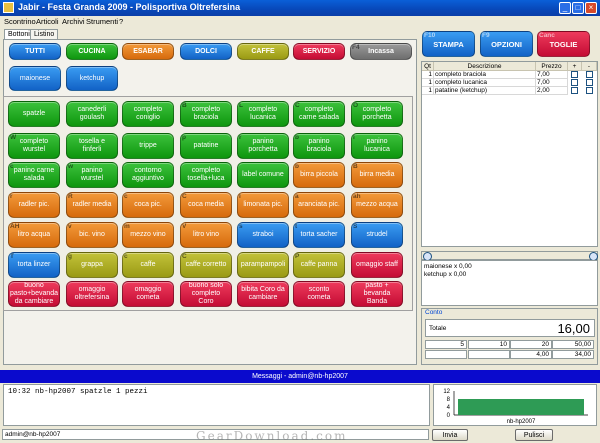 The image size is (600, 443). I want to click on product-aranciata-pic-button: a aranciata pic., so click(319, 205).